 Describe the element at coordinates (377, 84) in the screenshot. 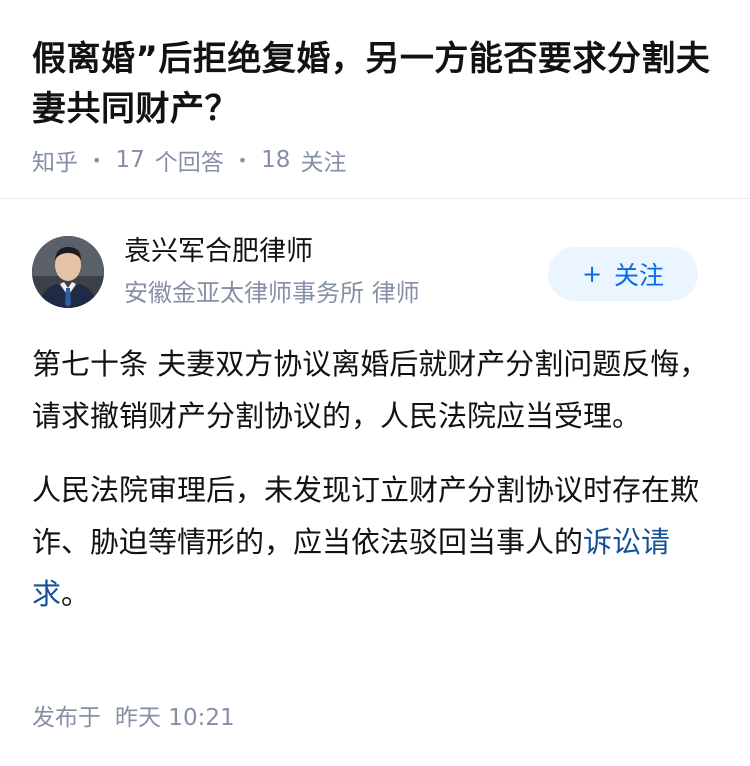

I see `question-title: 假离婚”后拒绝复婚，另一方能否要求分割夫妻共同财产？` at that location.